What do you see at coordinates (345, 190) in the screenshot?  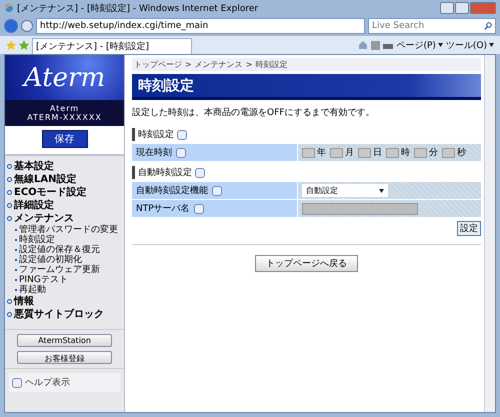 I see `dropdown: 自動設定` at bounding box center [345, 190].